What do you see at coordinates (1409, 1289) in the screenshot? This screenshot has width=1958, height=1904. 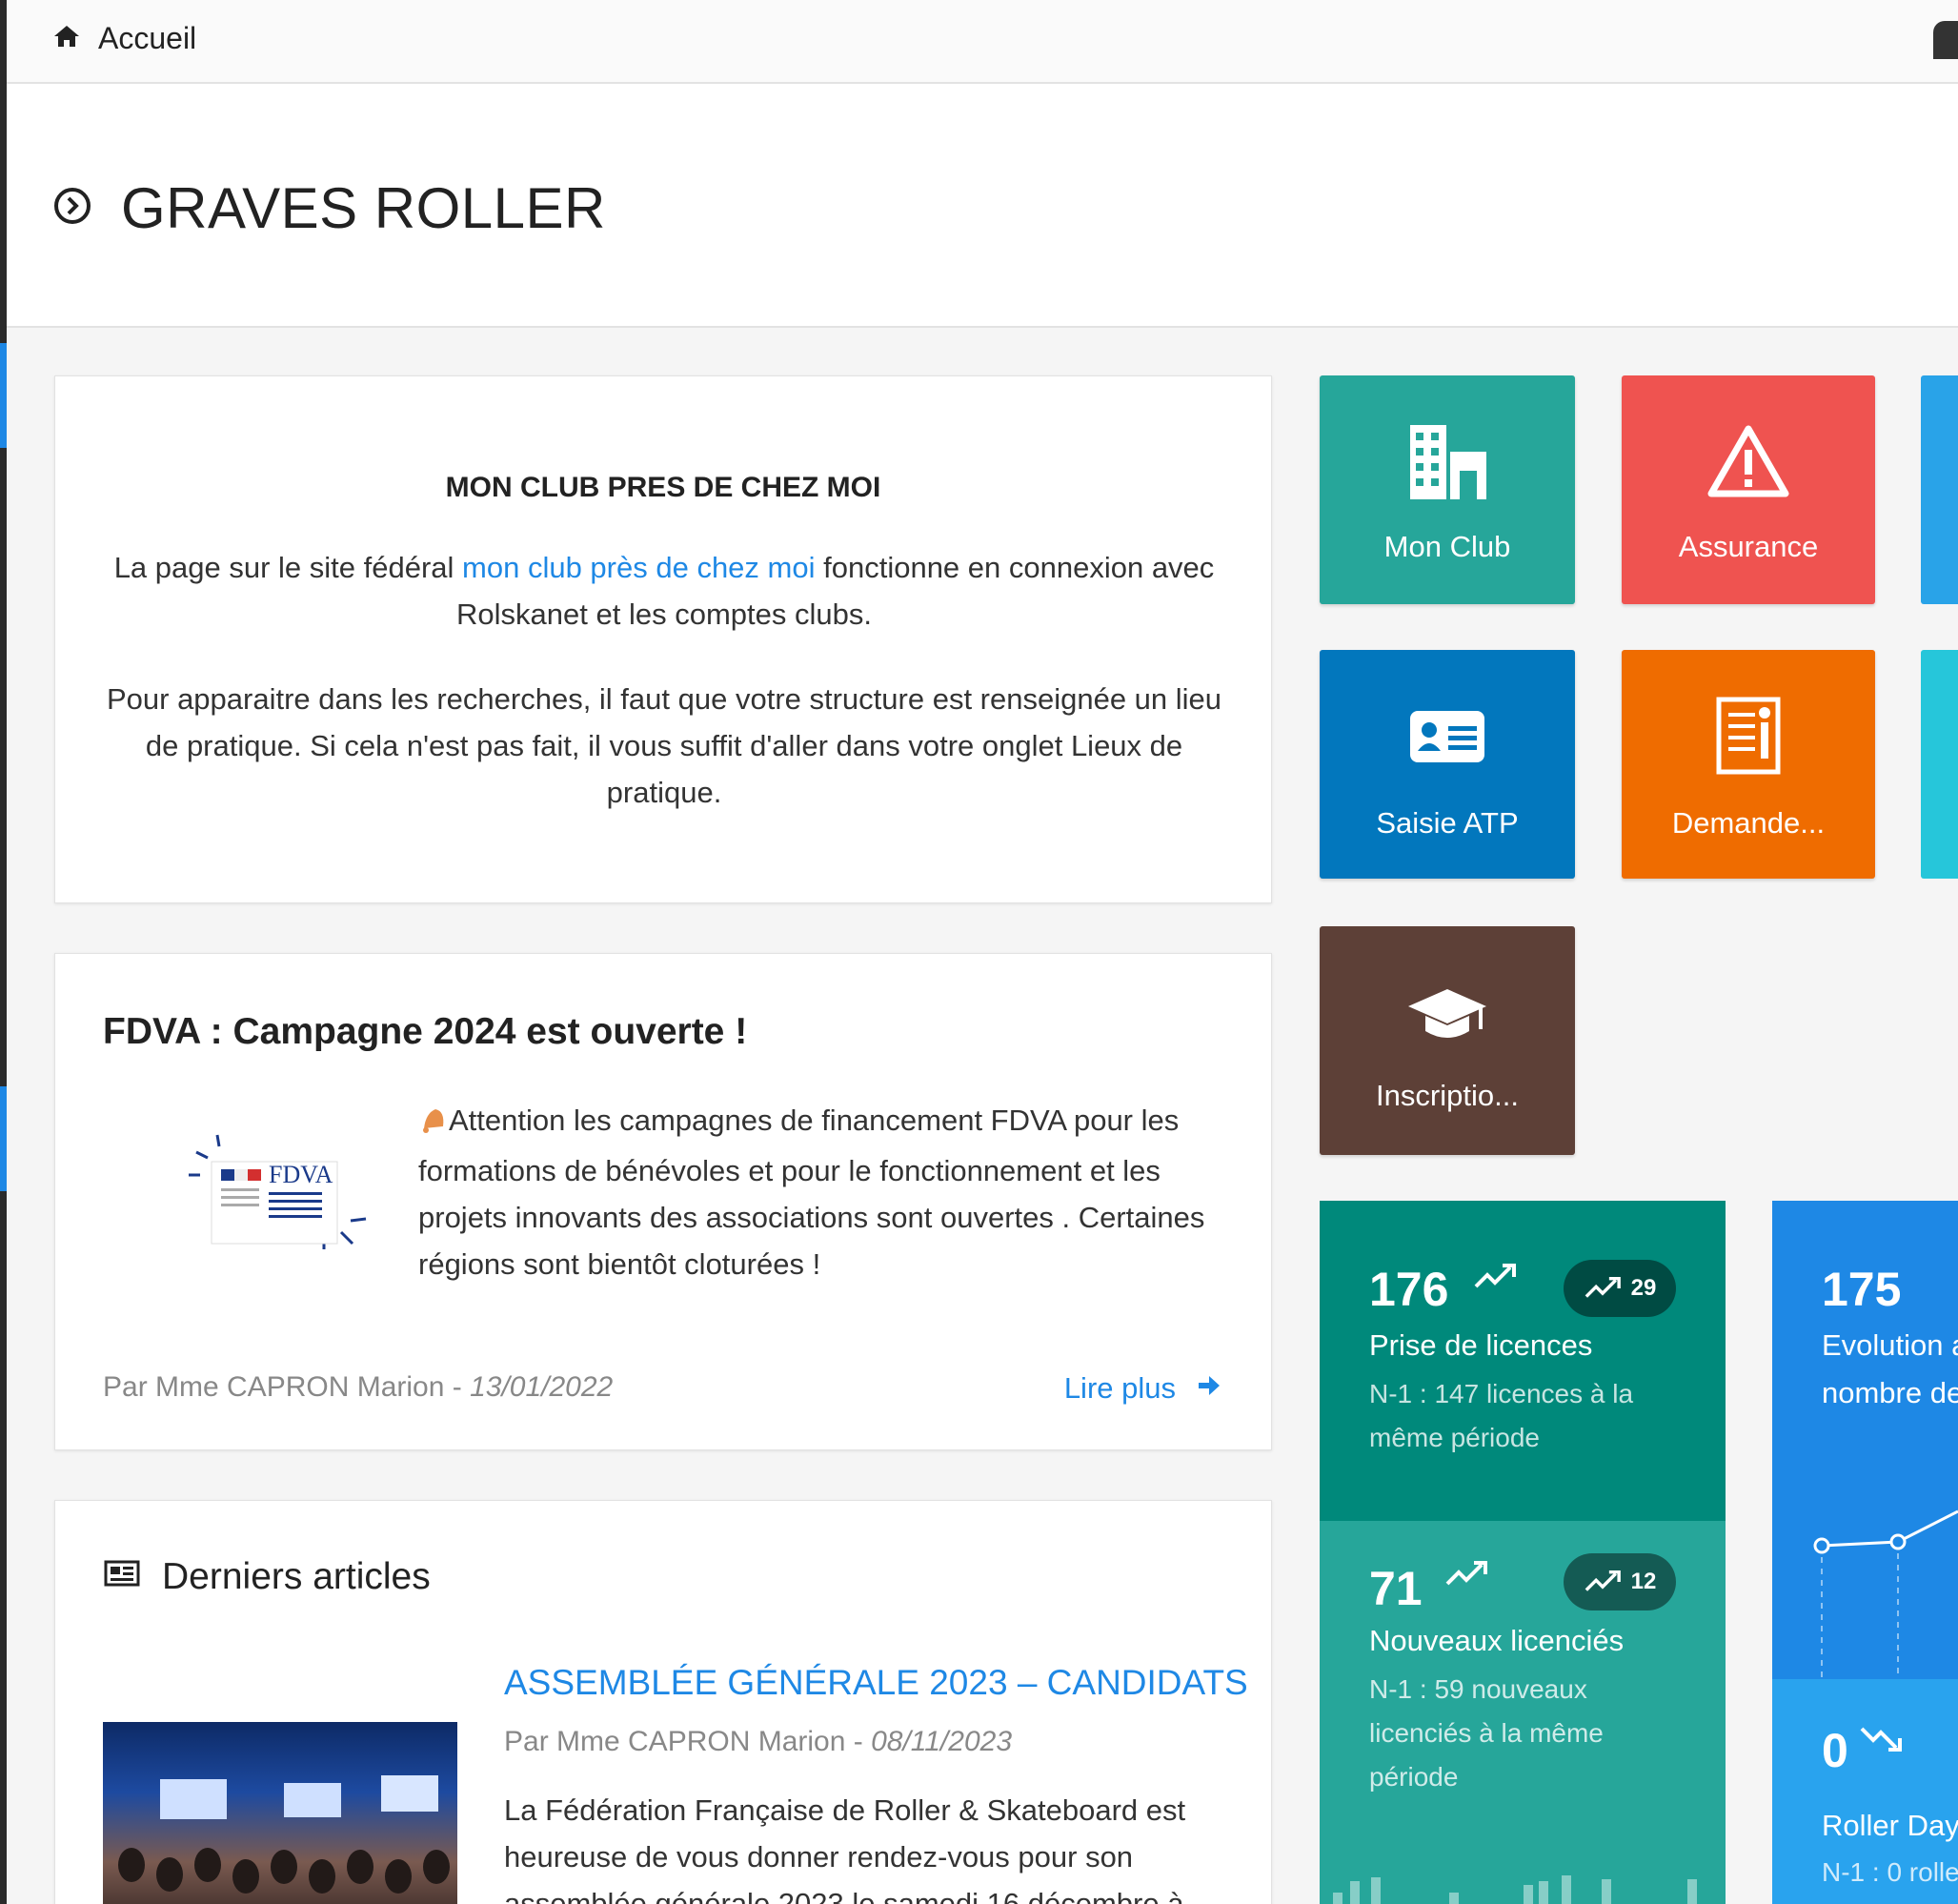 I see `licences-value: 176` at bounding box center [1409, 1289].